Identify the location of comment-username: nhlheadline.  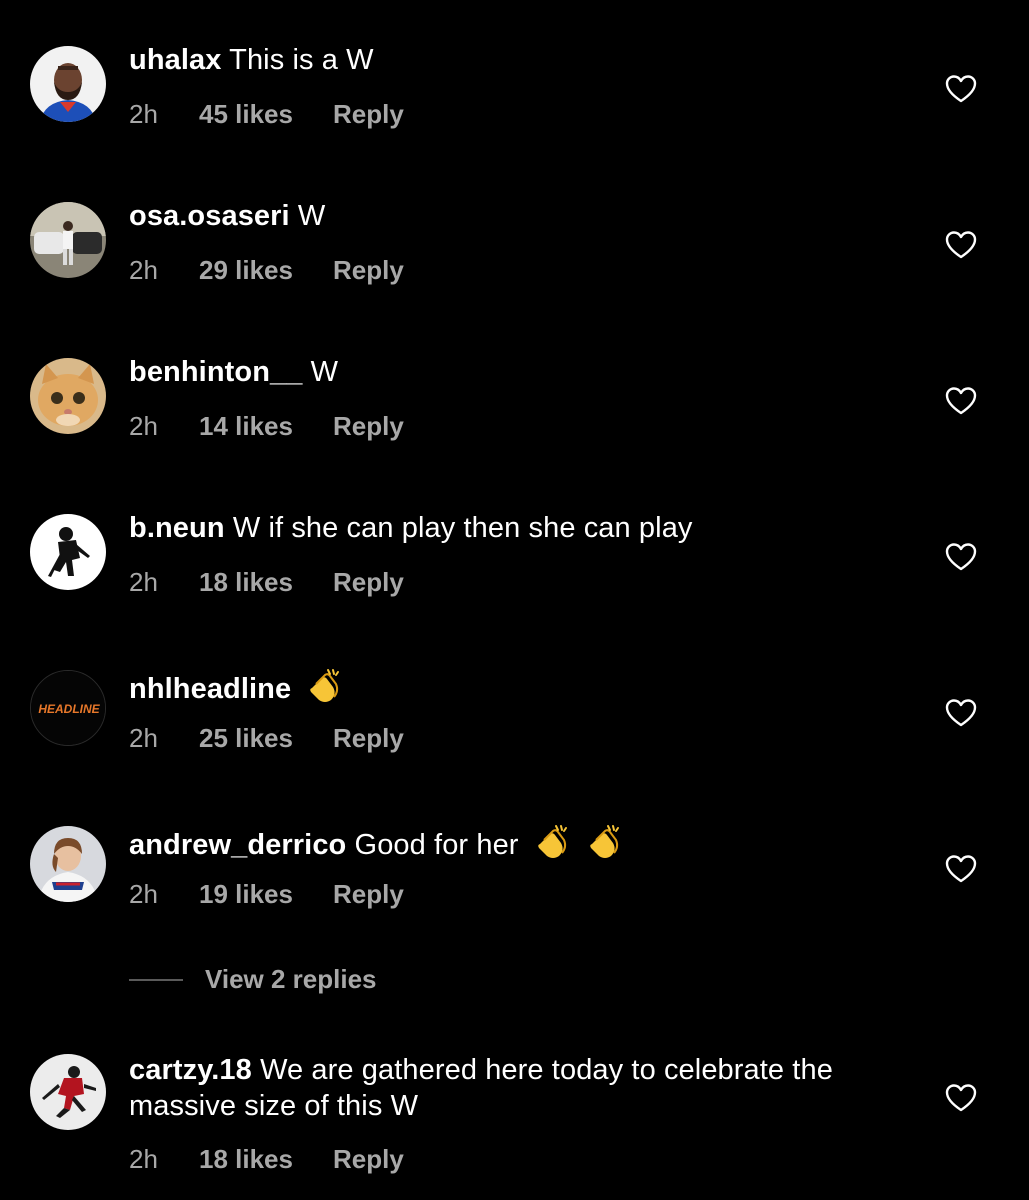
(210, 689).